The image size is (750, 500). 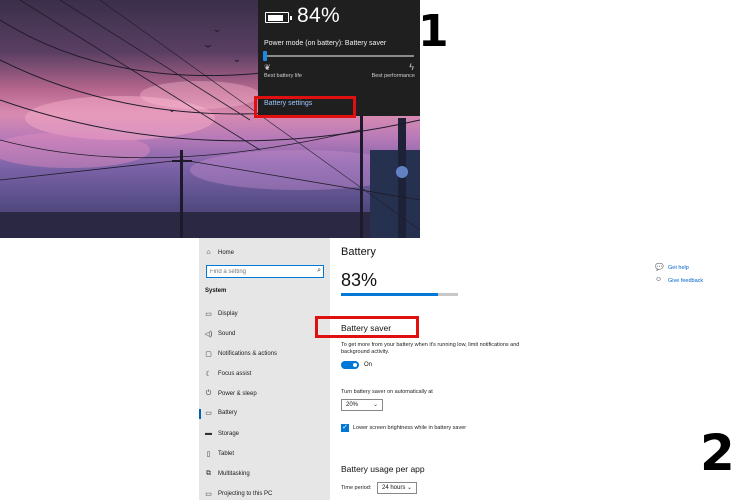 What do you see at coordinates (208, 433) in the screenshot?
I see `storage-icon: ▬` at bounding box center [208, 433].